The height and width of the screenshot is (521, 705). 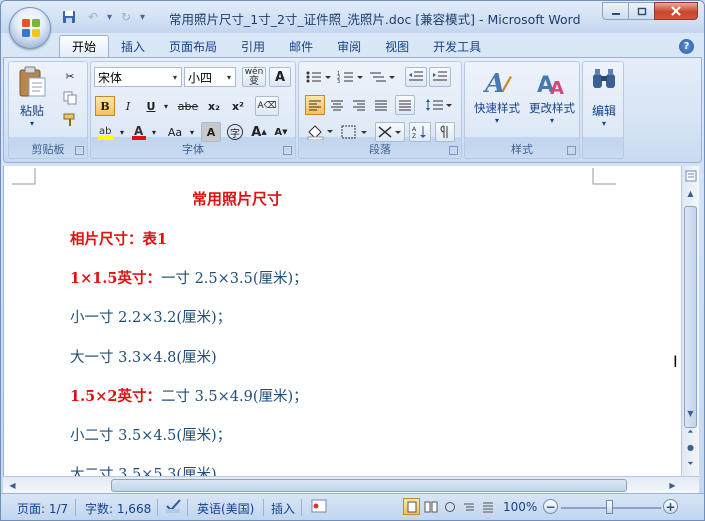 I want to click on quick-styles-button: A 快速样式 ▾, so click(x=497, y=95).